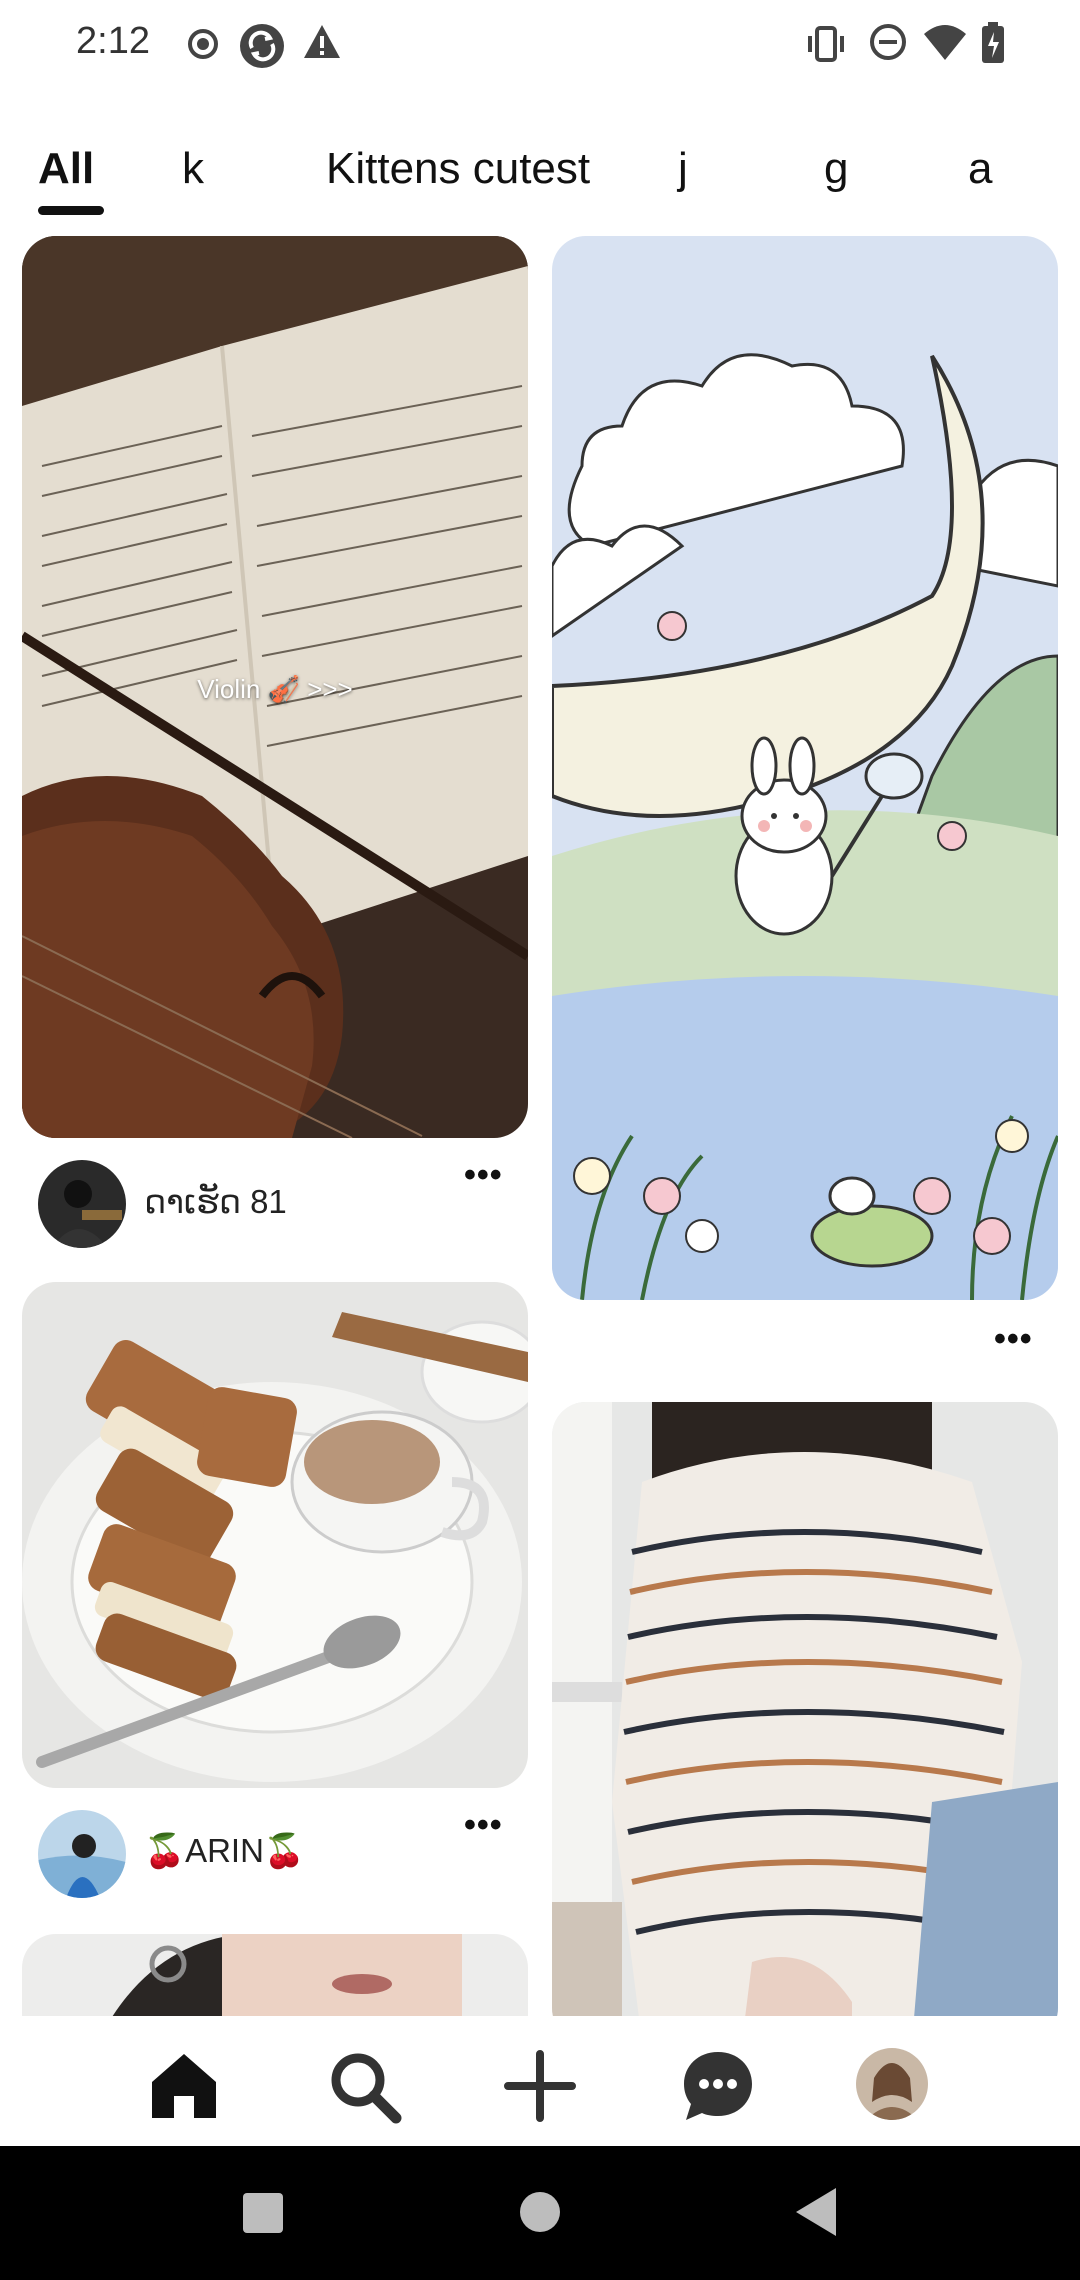 This screenshot has height=2280, width=1080. Describe the element at coordinates (683, 169) in the screenshot. I see `tab-j: j` at that location.